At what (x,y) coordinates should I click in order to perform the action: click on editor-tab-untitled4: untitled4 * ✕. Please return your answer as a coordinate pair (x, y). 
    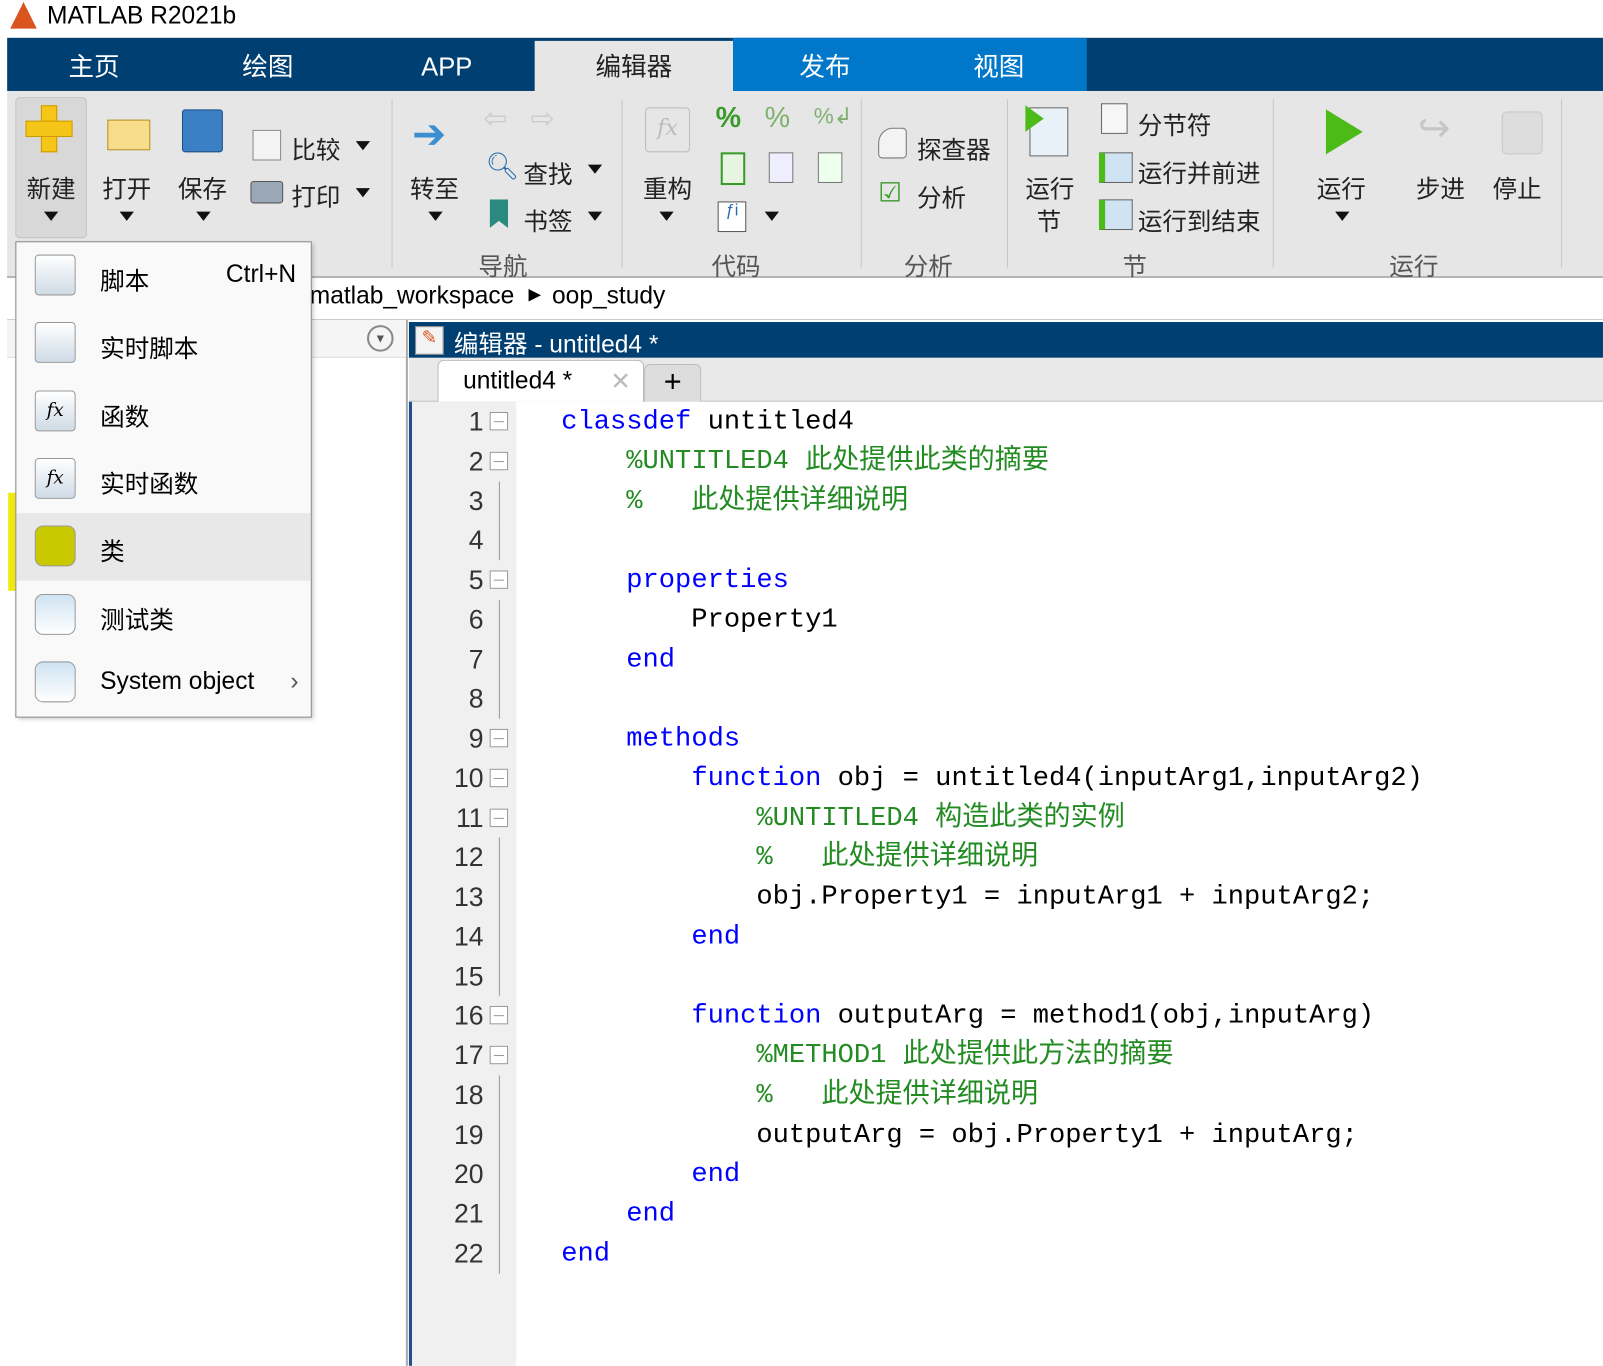
    Looking at the image, I should click on (541, 380).